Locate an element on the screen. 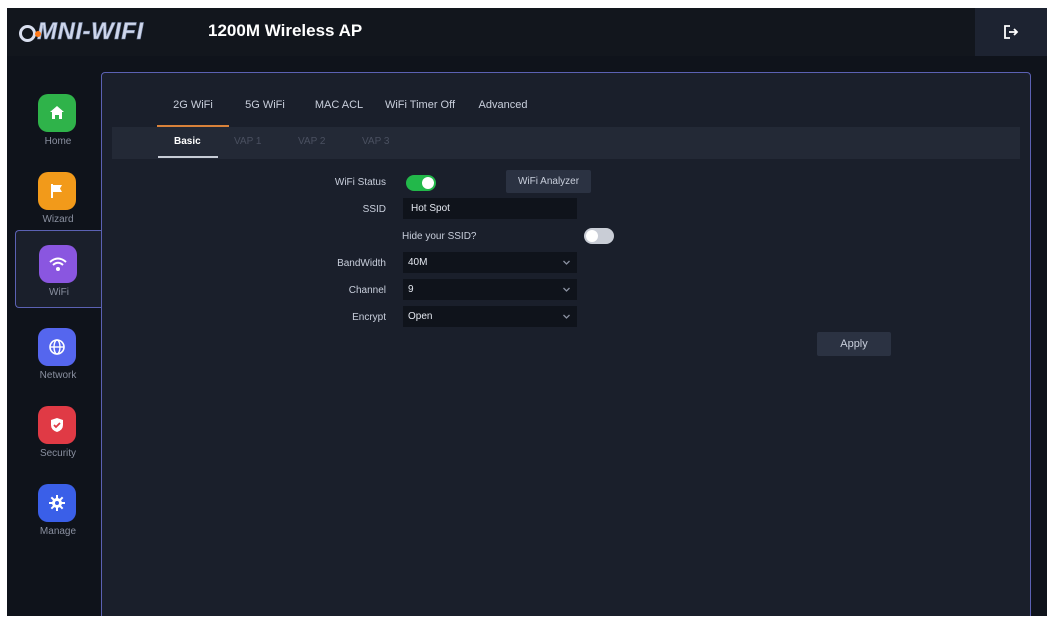  sidebar-label-wifi: WiFi is located at coordinates (59, 292).